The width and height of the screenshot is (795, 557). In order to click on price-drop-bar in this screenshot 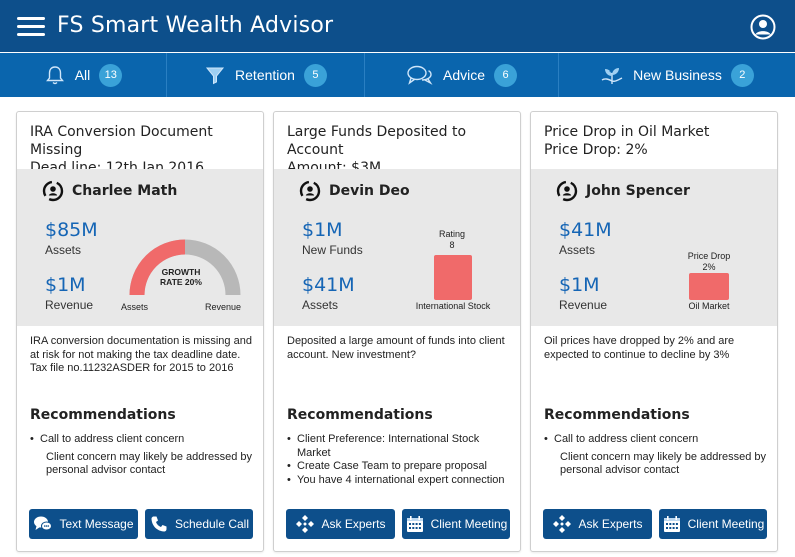, I will do `click(709, 286)`.